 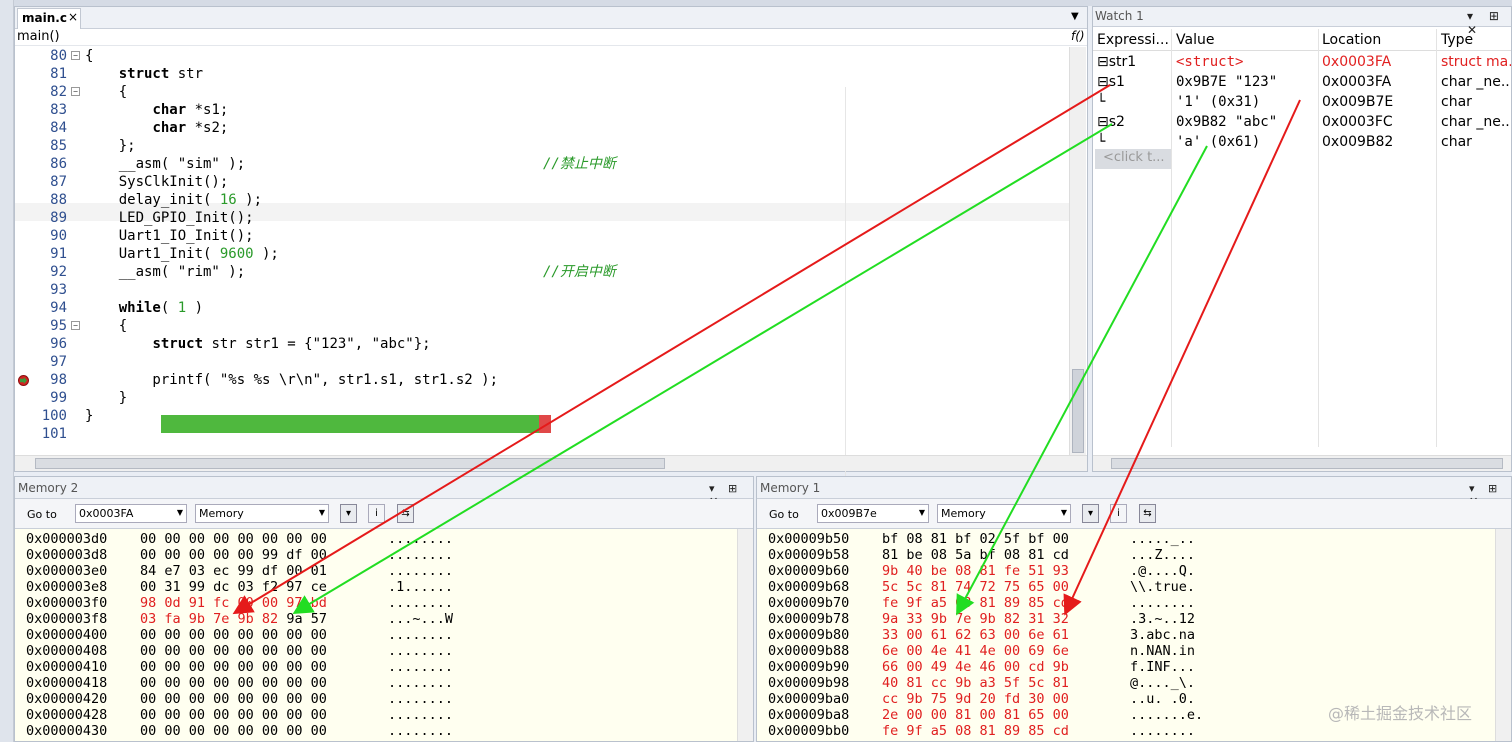 What do you see at coordinates (1302, 102) in the screenshot?
I see `watch-row: └ '1' (0x31) 0x009B7E char` at bounding box center [1302, 102].